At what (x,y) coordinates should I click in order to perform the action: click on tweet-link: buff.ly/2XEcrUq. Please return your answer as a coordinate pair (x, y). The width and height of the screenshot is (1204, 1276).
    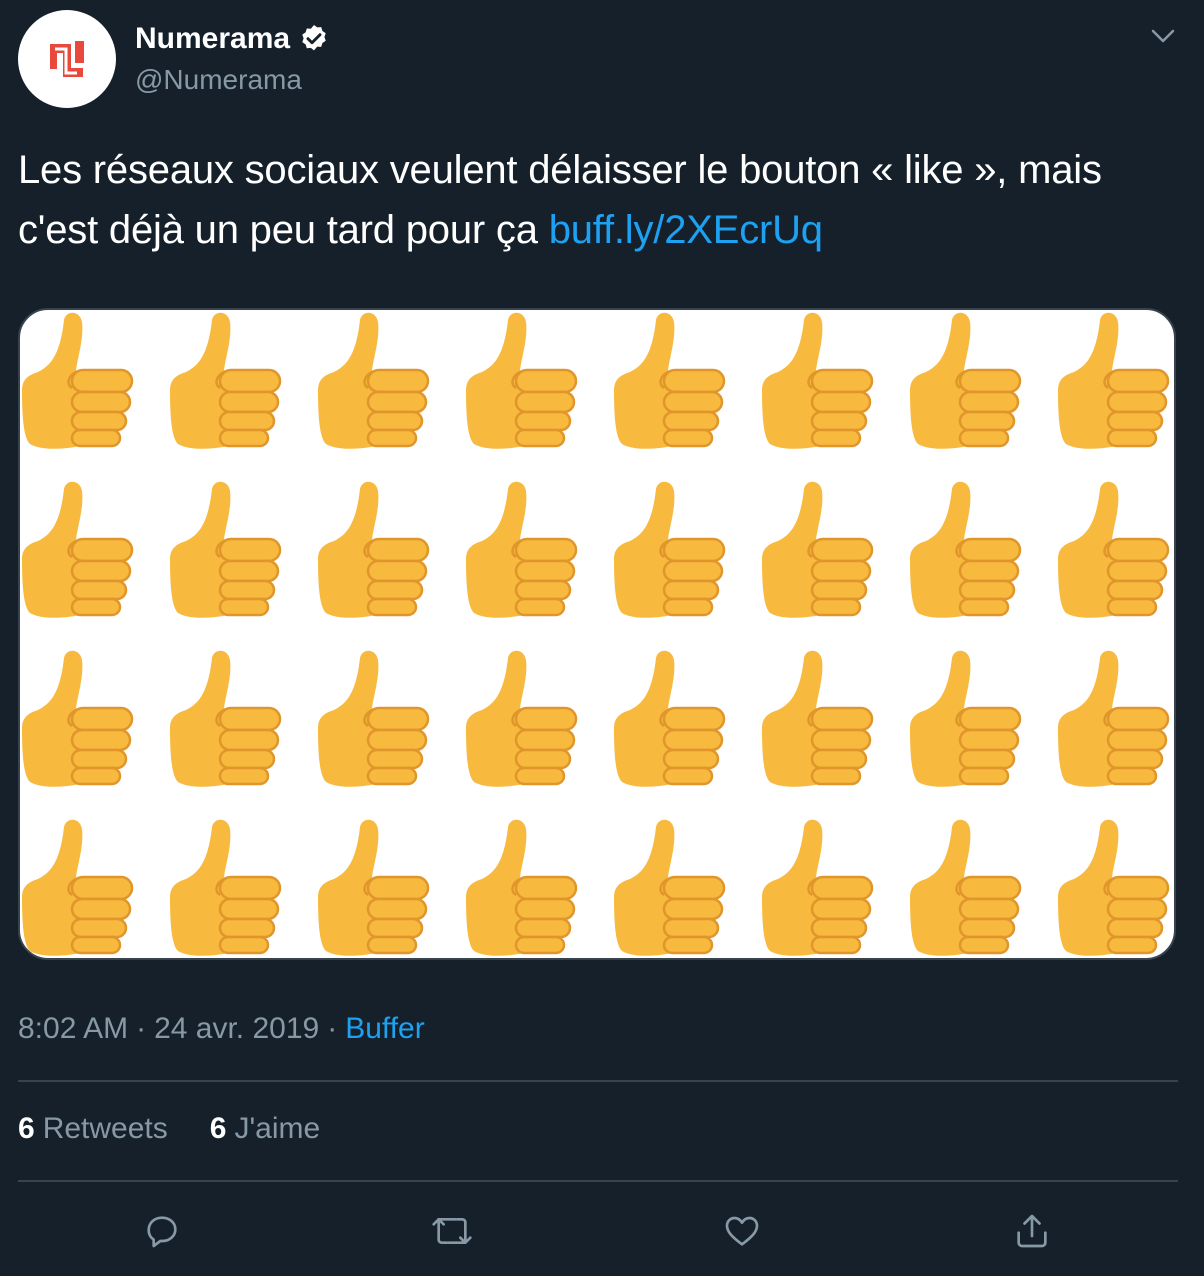
    Looking at the image, I should click on (686, 230).